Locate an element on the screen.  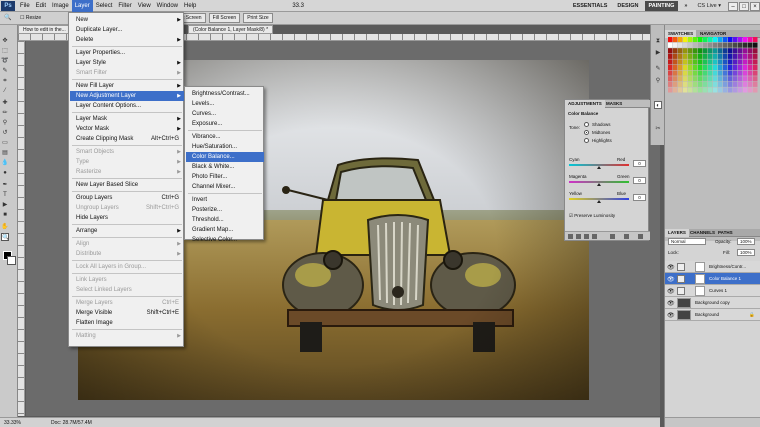
fill-field: 100% is located at coordinates (746, 252).